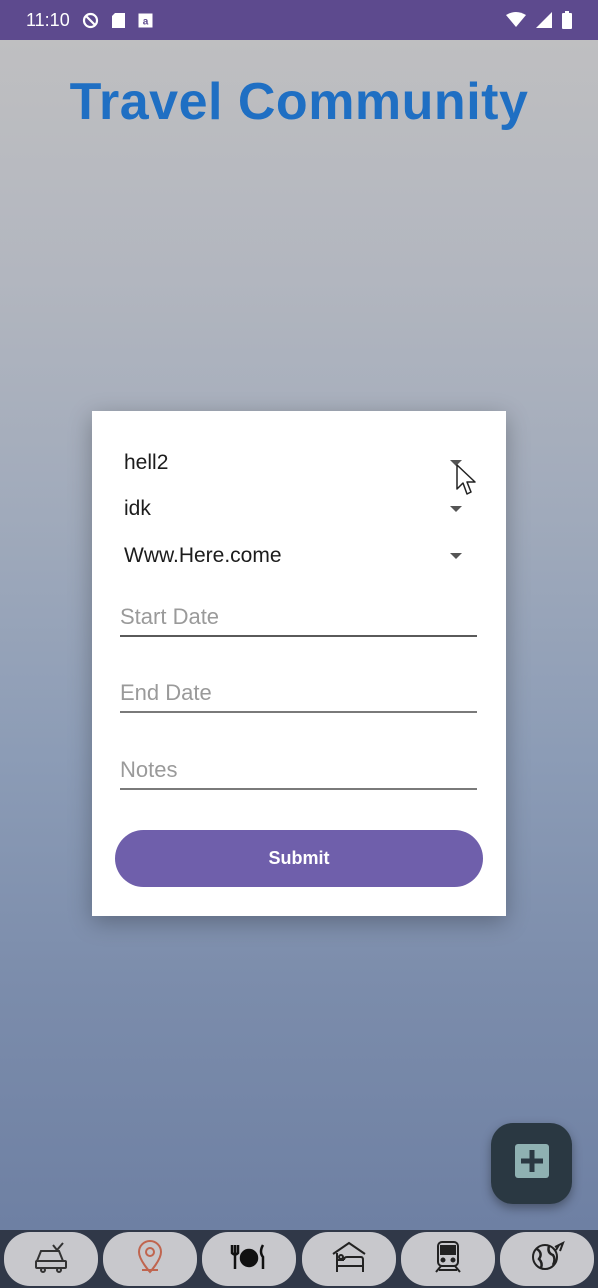 This screenshot has width=598, height=1288. I want to click on bottom-navigation, so click(299, 1259).